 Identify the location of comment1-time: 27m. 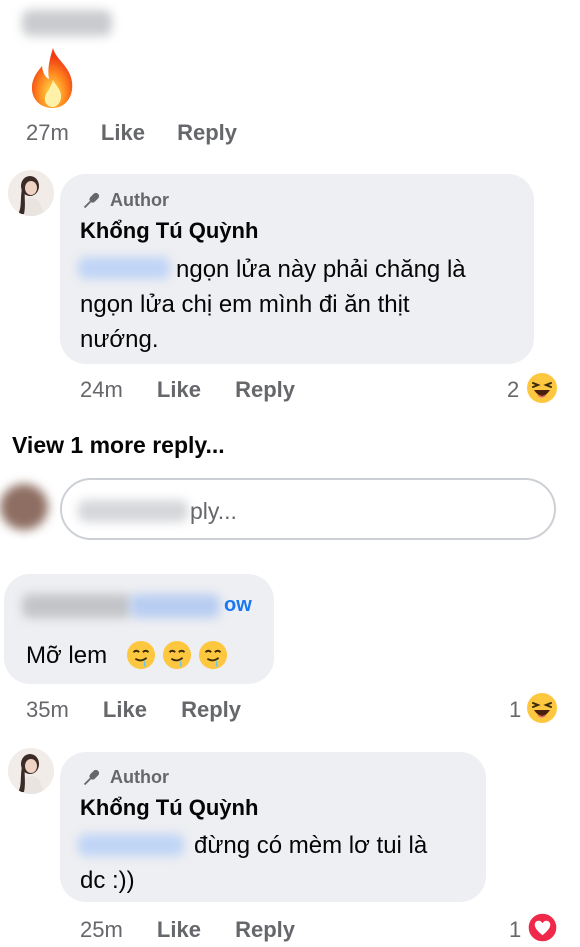
(47, 132).